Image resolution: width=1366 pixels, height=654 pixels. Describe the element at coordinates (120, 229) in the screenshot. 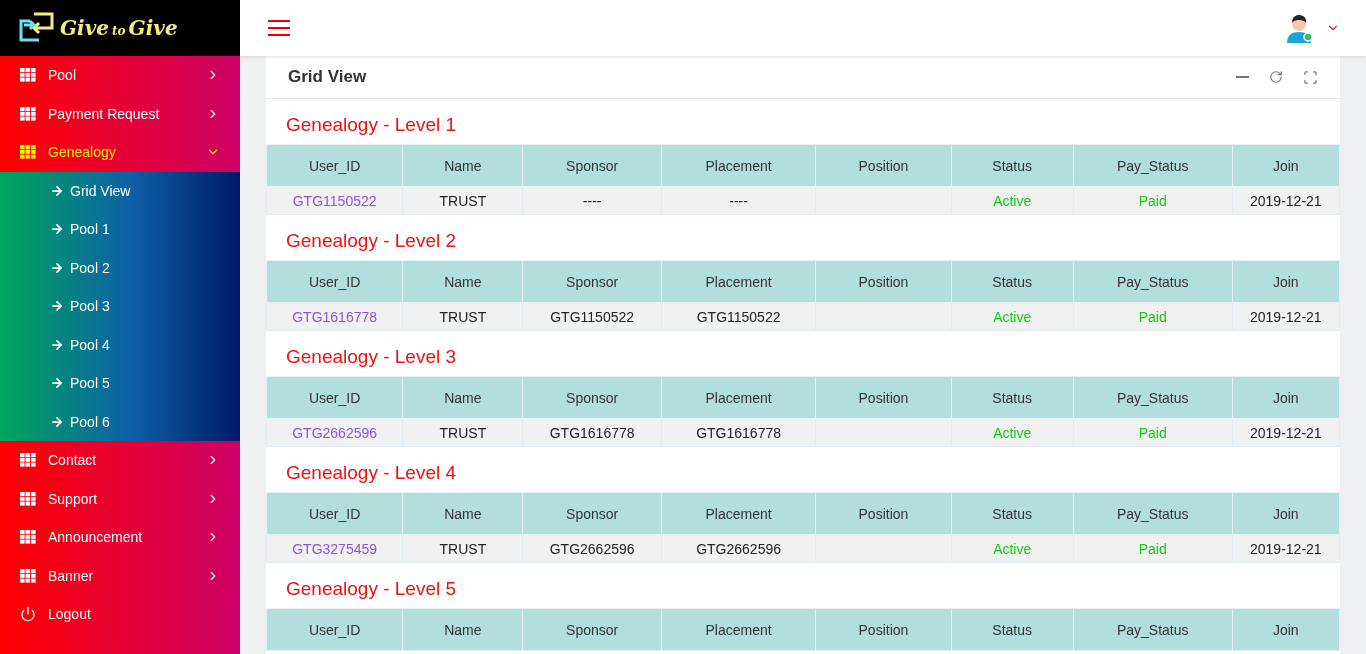

I see `submenu-item: Pool 1` at that location.